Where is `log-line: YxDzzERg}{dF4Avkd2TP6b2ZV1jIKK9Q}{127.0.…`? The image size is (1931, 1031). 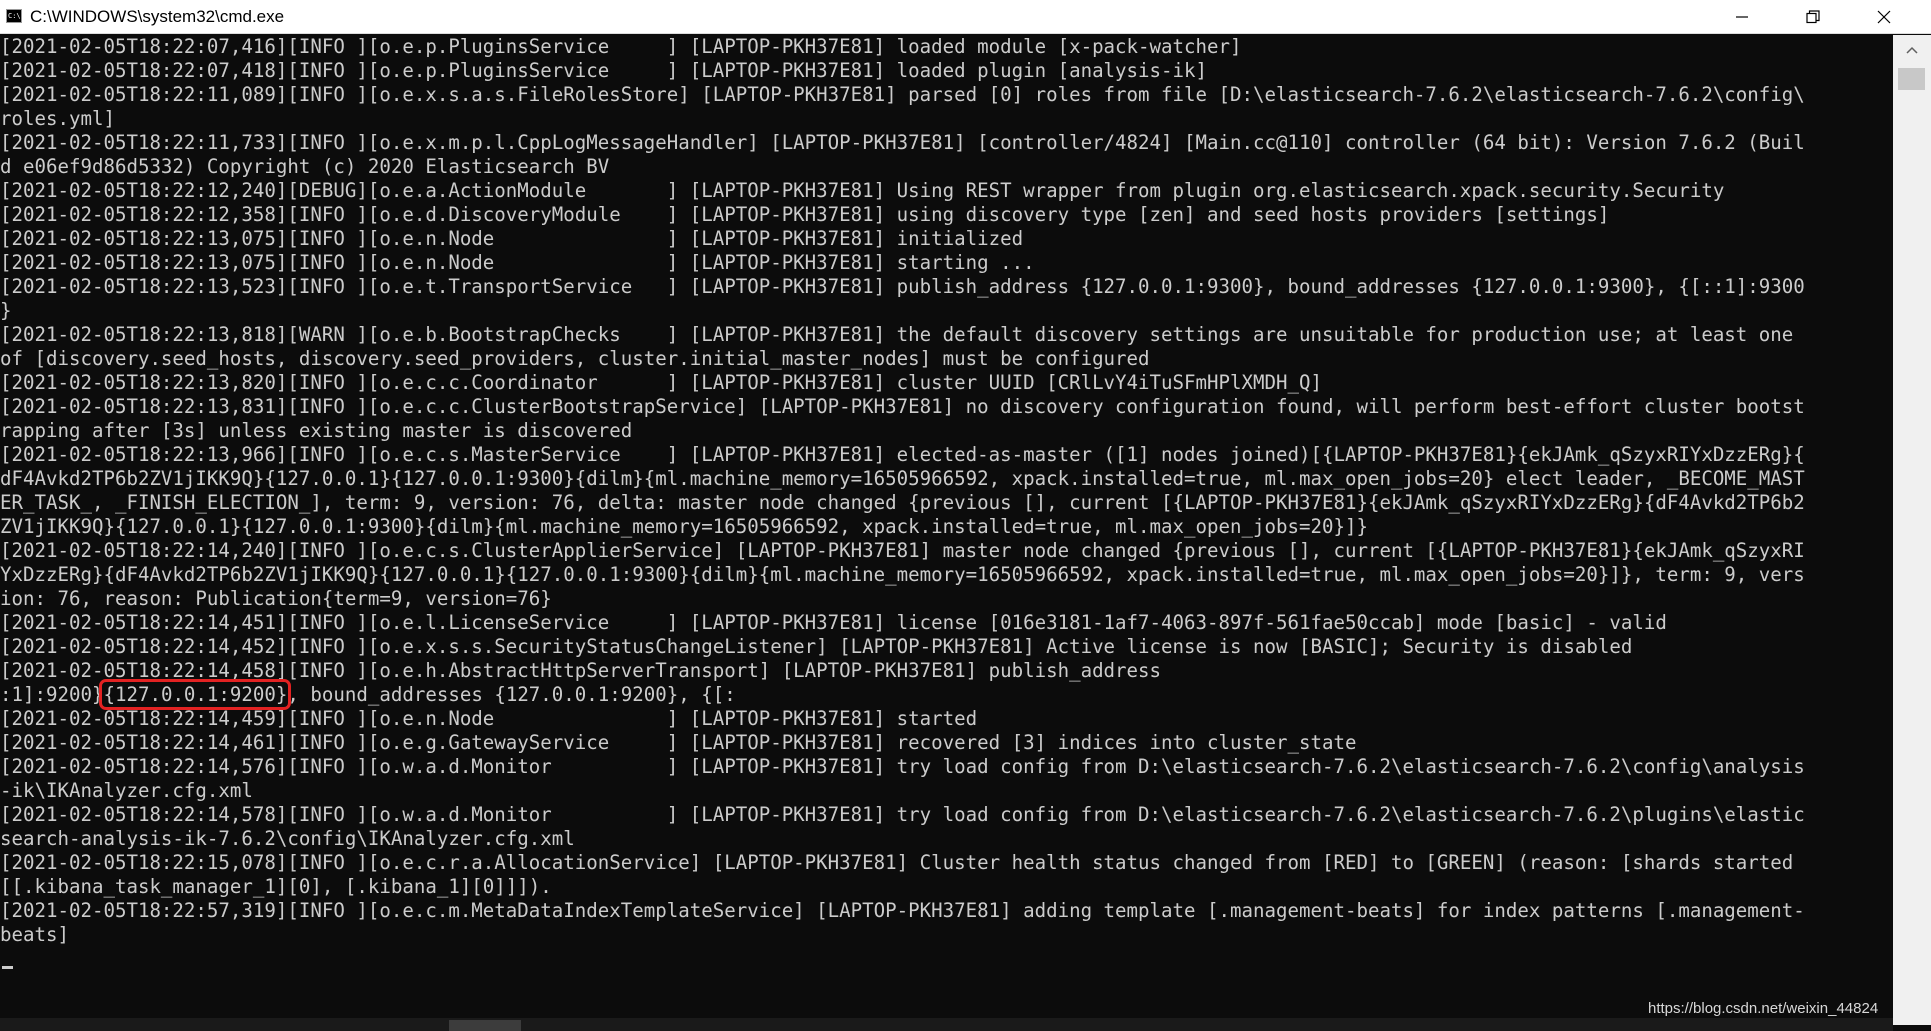 log-line: YxDzzERg}{dF4Avkd2TP6b2ZV1jIKK9Q}{127.0.… is located at coordinates (946, 575).